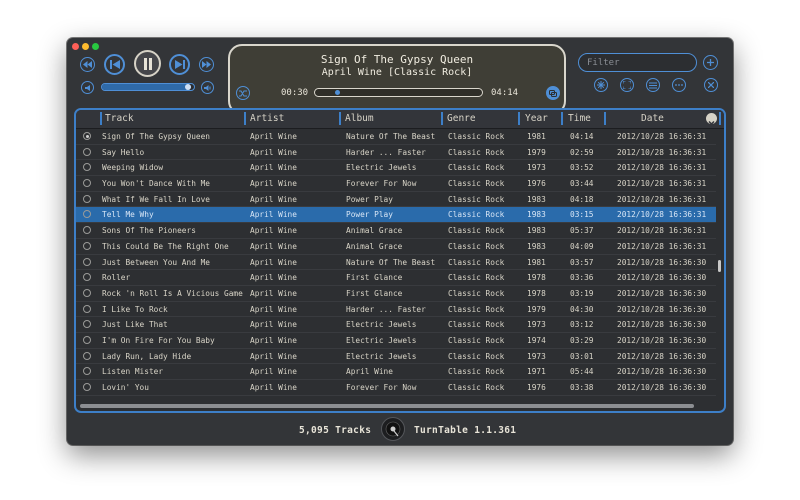 The height and width of the screenshot is (500, 800). I want to click on more-button, so click(679, 85).